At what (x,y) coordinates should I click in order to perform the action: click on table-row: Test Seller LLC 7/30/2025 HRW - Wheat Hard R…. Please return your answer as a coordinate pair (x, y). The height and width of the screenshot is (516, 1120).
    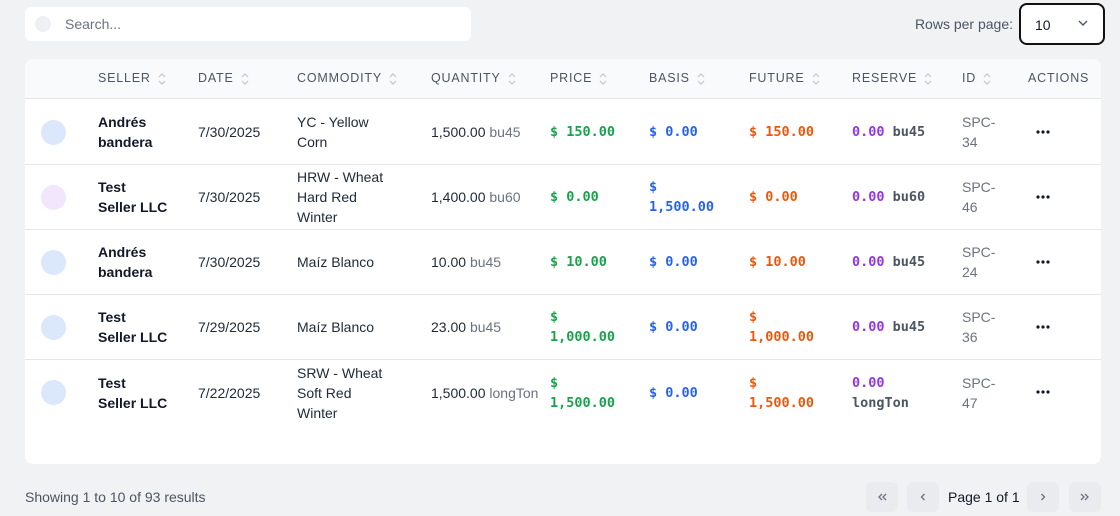
    Looking at the image, I should click on (563, 197).